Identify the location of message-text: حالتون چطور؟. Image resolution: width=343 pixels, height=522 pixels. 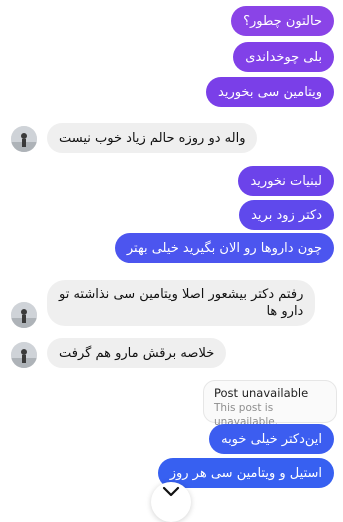
(282, 21).